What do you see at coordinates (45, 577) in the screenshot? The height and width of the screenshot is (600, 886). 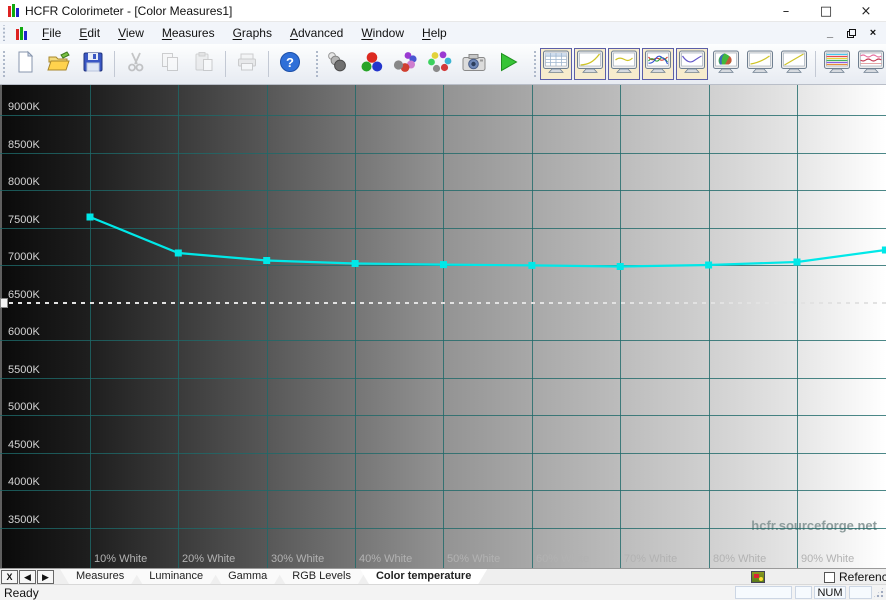 I see `tab-scroll-right-button: ▶` at bounding box center [45, 577].